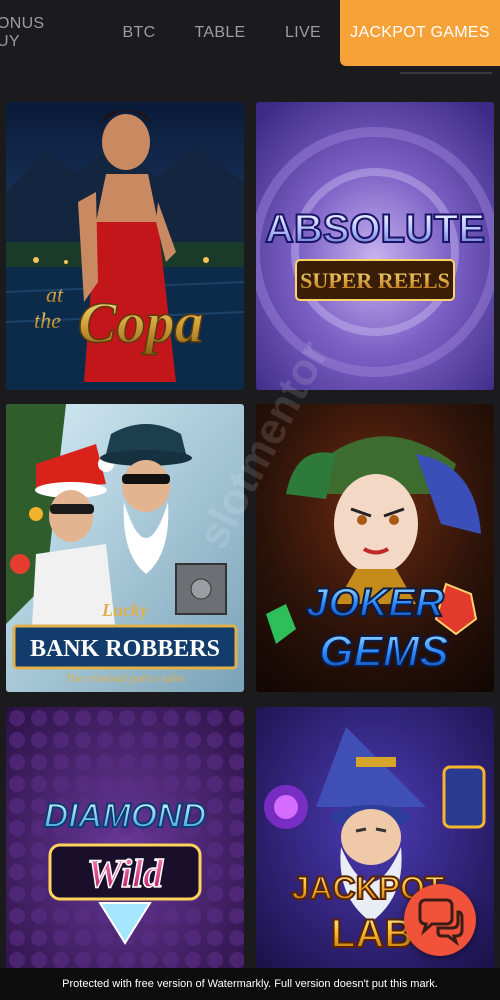 The height and width of the screenshot is (1000, 500). Describe the element at coordinates (125, 873) in the screenshot. I see `svg-text: Wild` at that location.